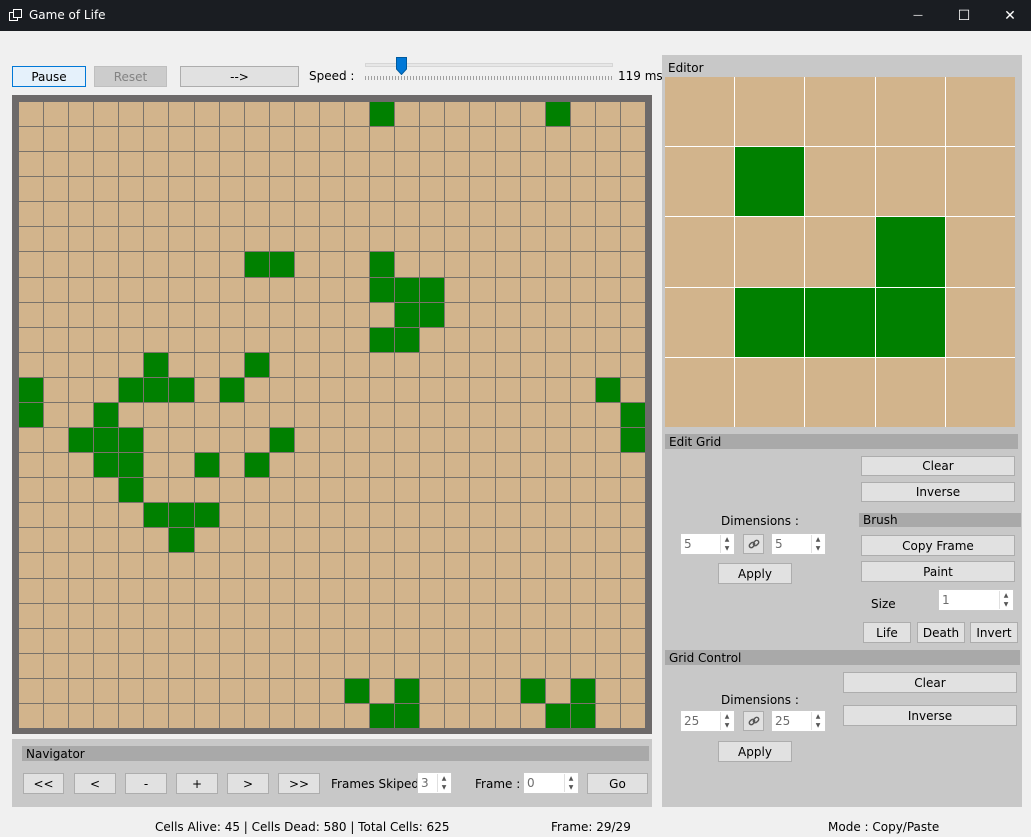  Describe the element at coordinates (489, 69) in the screenshot. I see `speed-slider` at that location.